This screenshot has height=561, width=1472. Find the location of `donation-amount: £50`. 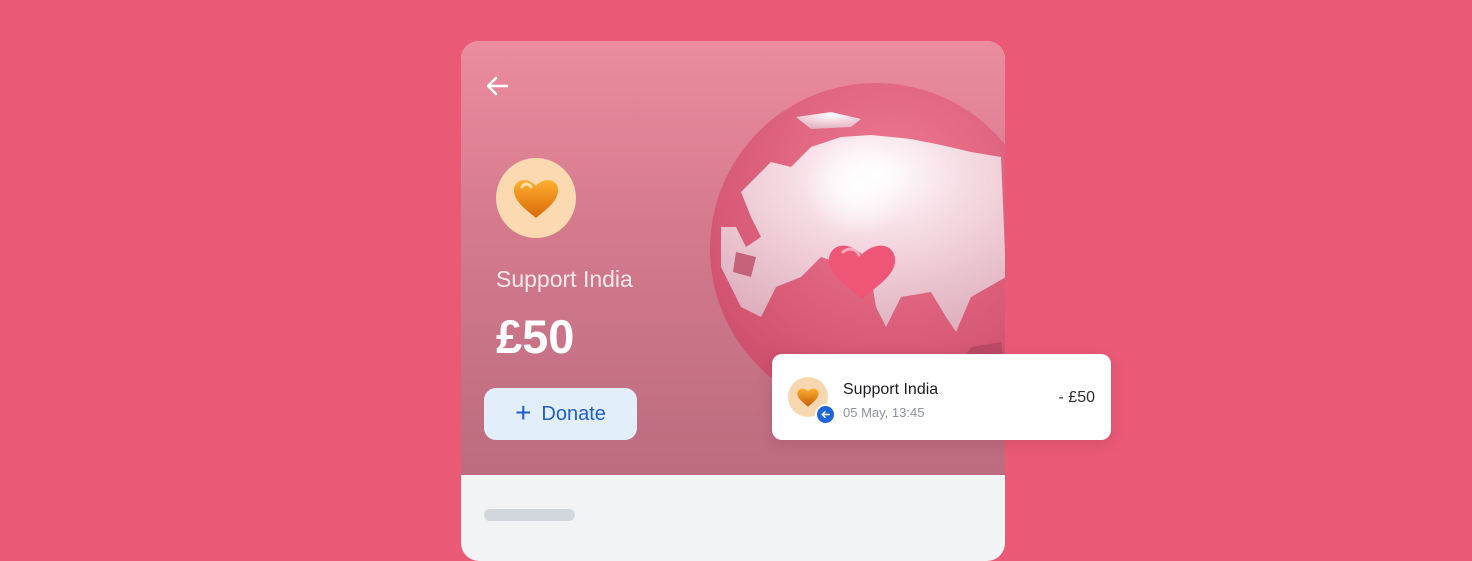

donation-amount: £50 is located at coordinates (535, 336).